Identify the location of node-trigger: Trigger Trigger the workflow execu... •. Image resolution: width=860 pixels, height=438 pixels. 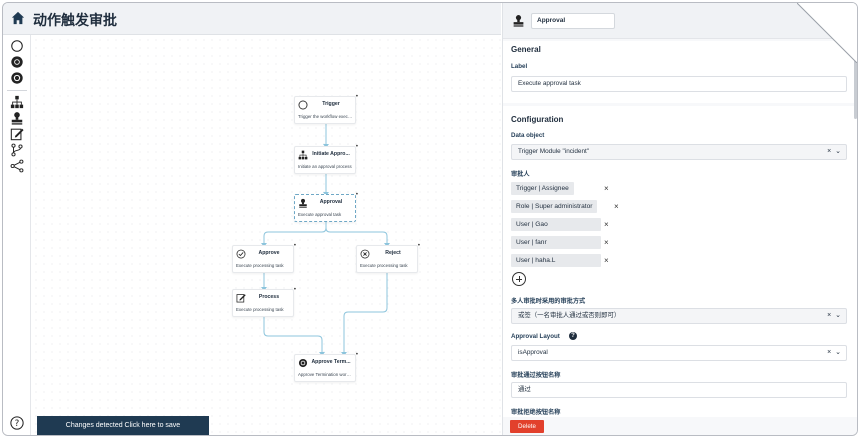
(326, 109).